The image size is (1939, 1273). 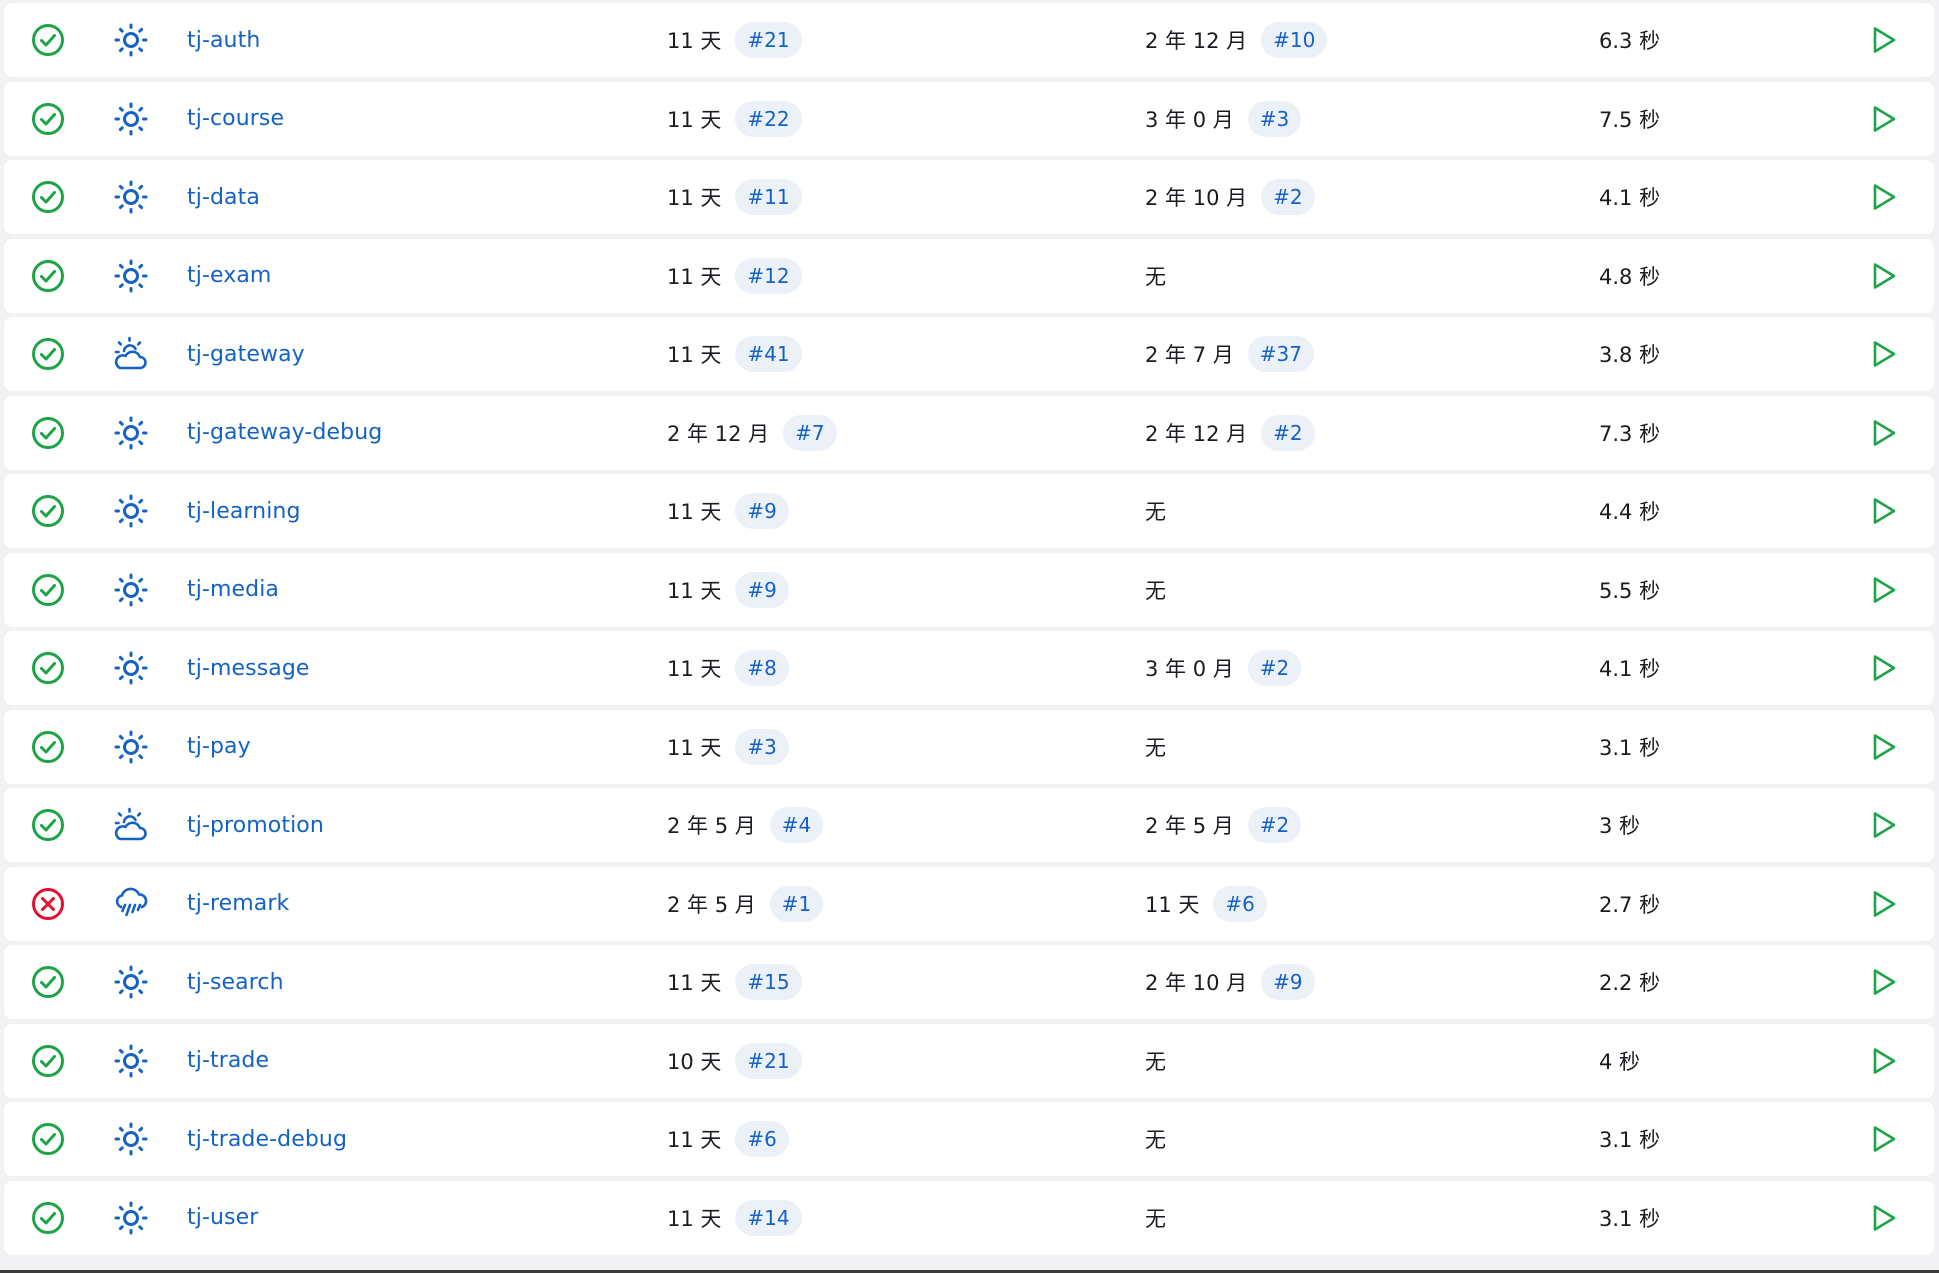 What do you see at coordinates (796, 903) in the screenshot?
I see `last-success-build-link: #1` at bounding box center [796, 903].